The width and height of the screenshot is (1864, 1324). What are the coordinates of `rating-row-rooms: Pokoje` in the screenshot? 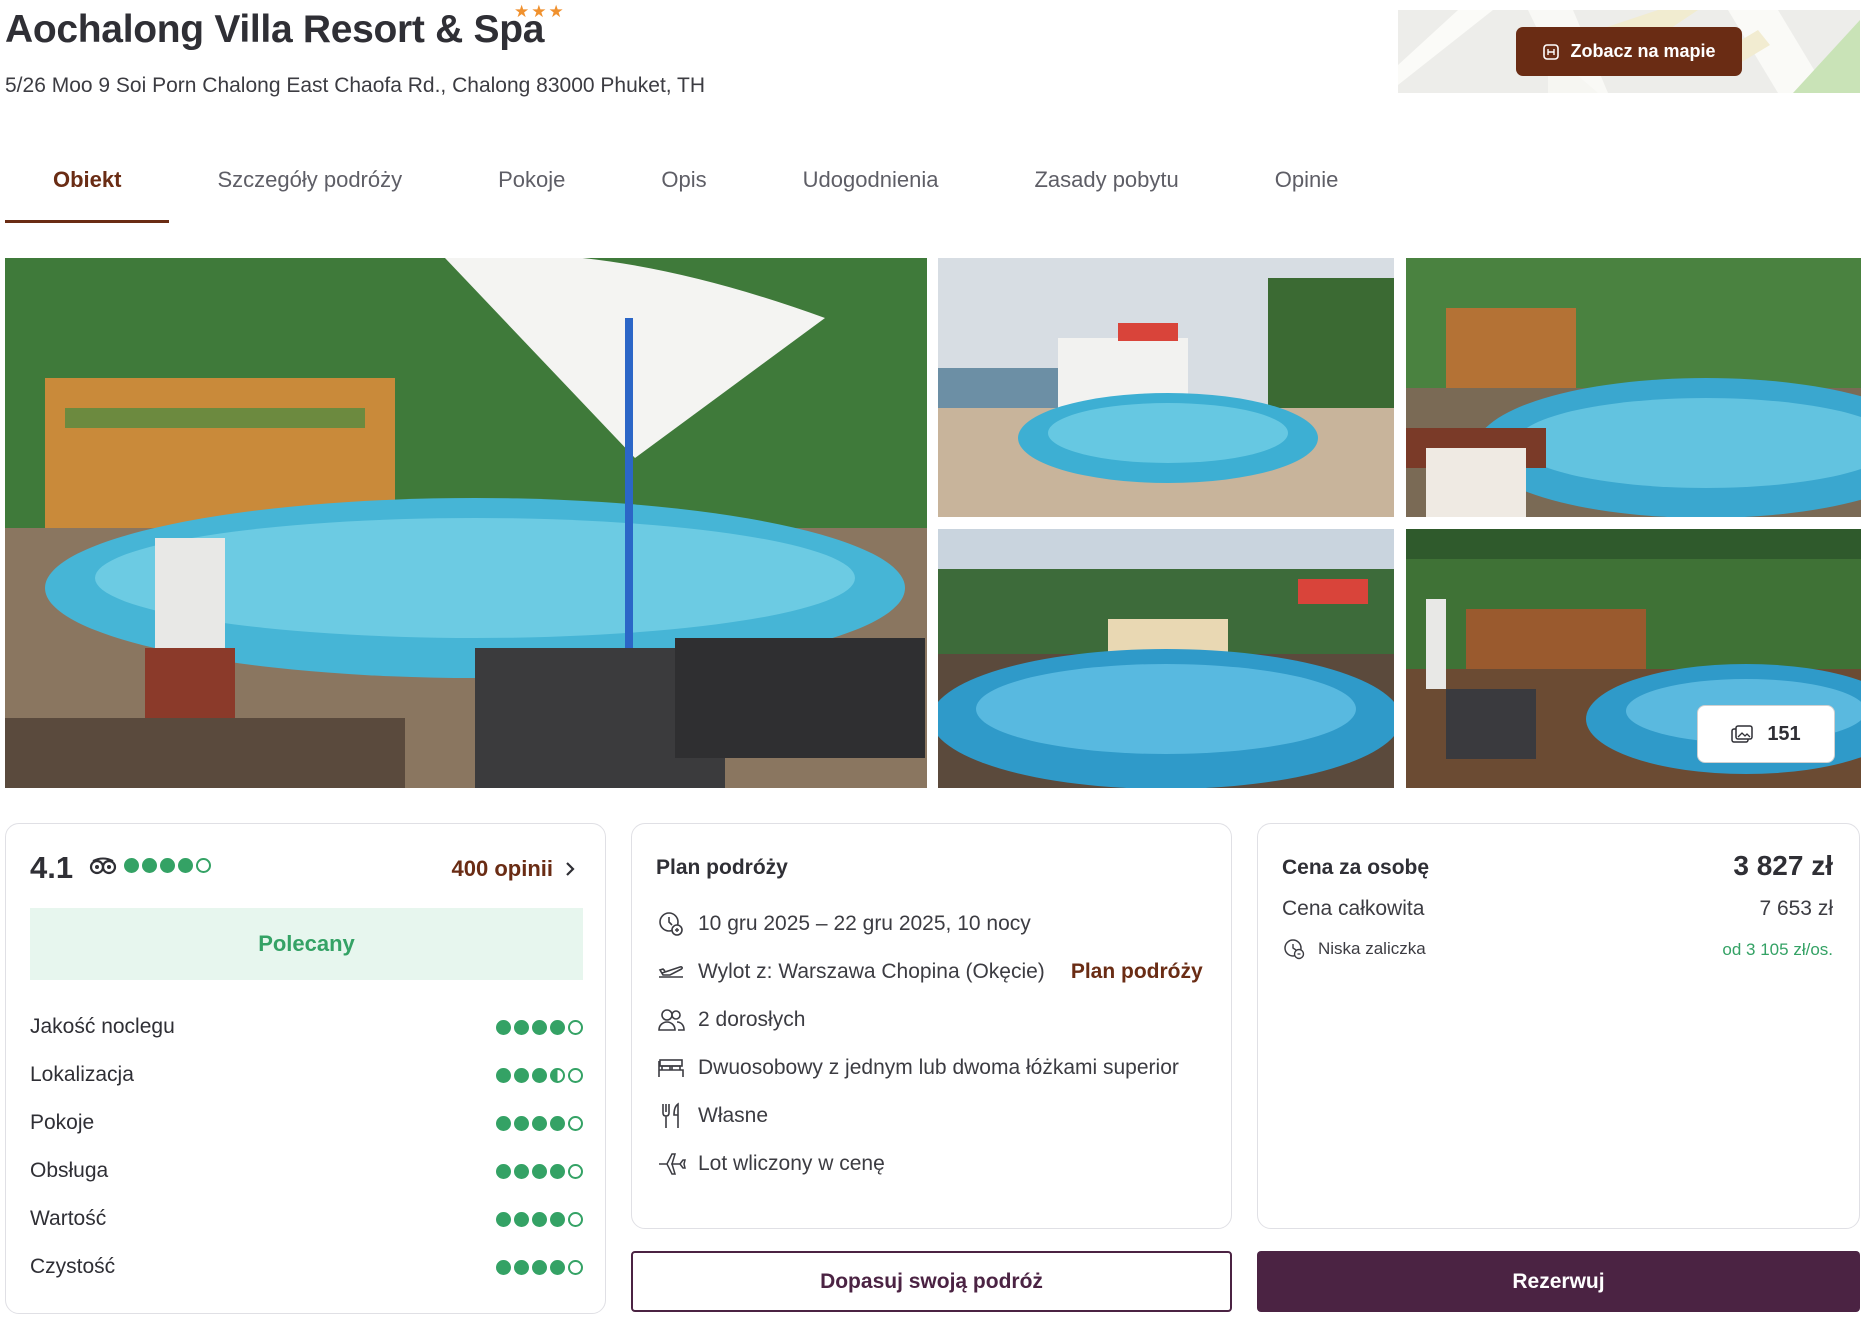 It's located at (306, 1123).